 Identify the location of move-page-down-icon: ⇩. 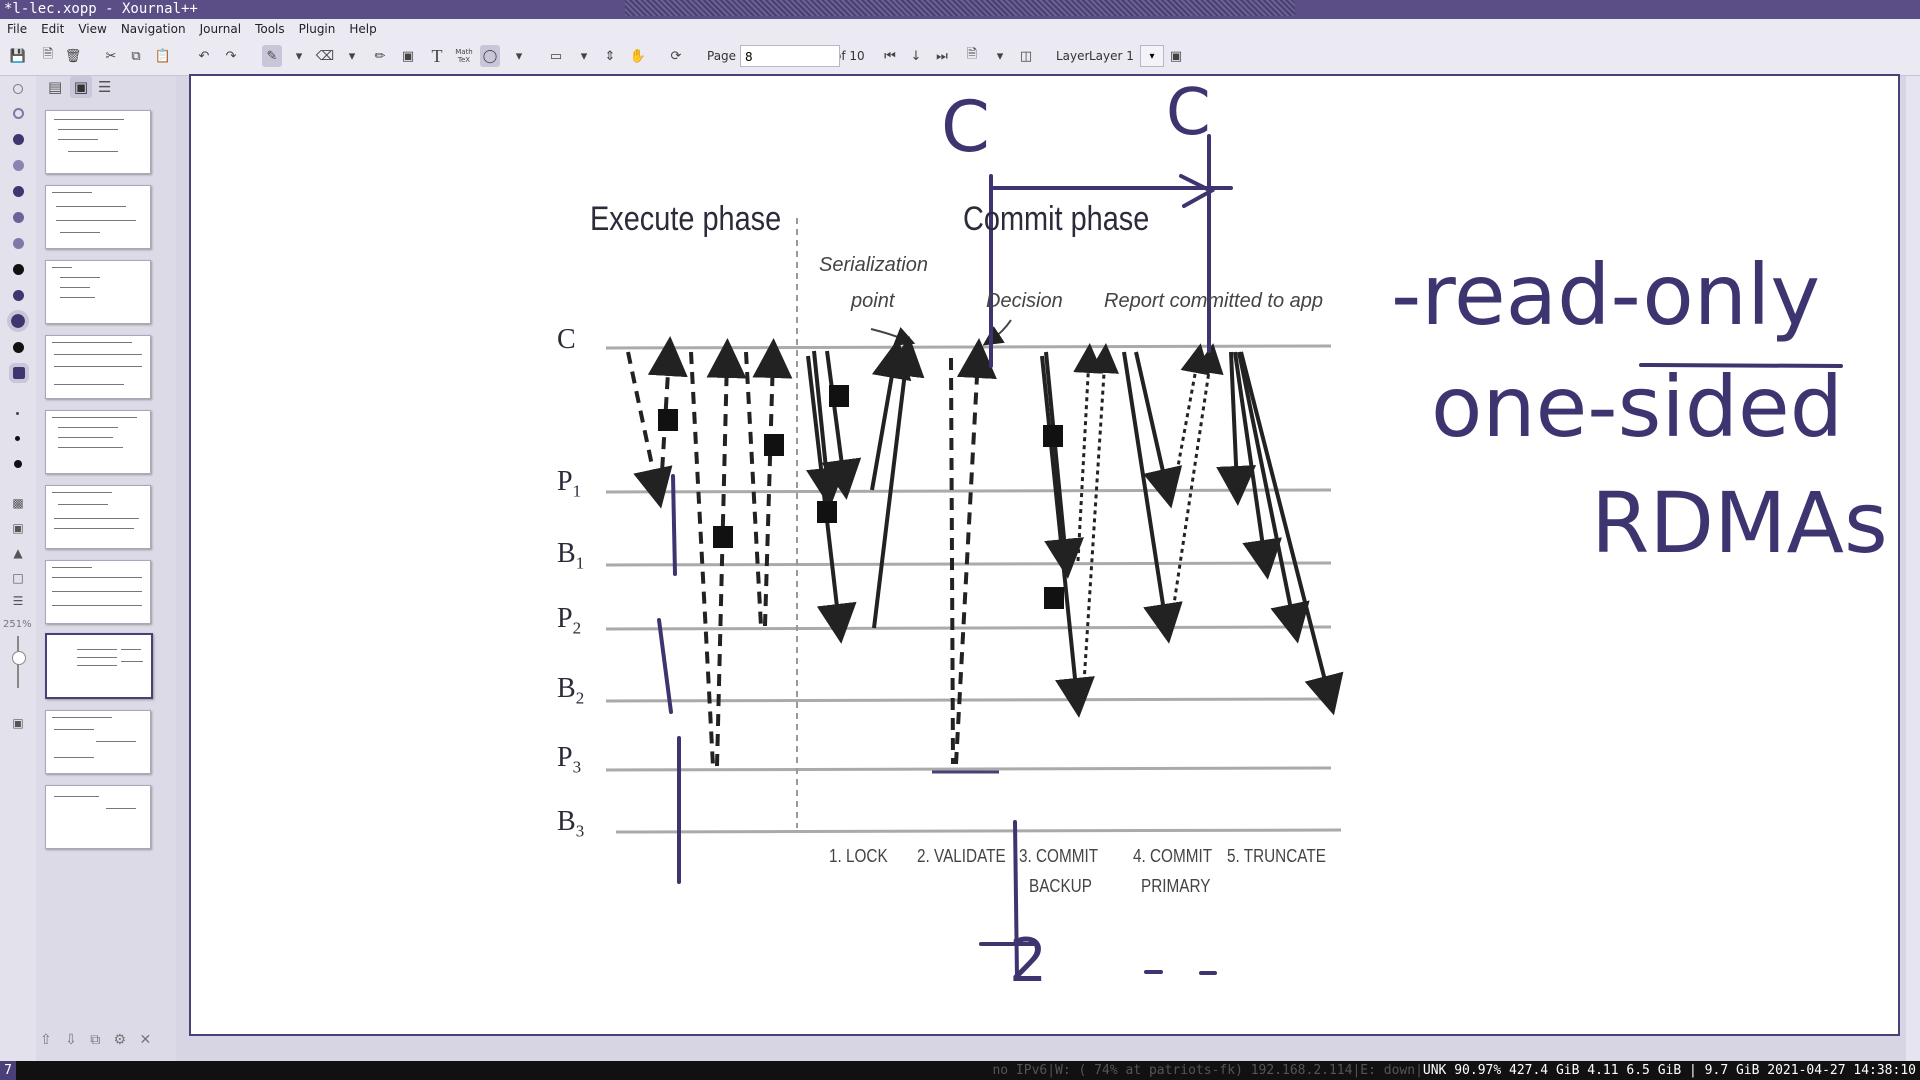
(71, 1040).